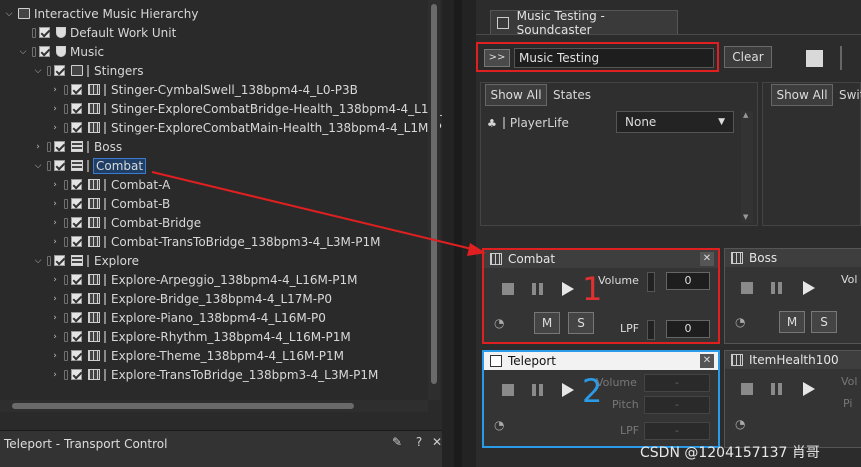  What do you see at coordinates (516, 95) in the screenshot?
I see `show-all-states-button: Show All` at bounding box center [516, 95].